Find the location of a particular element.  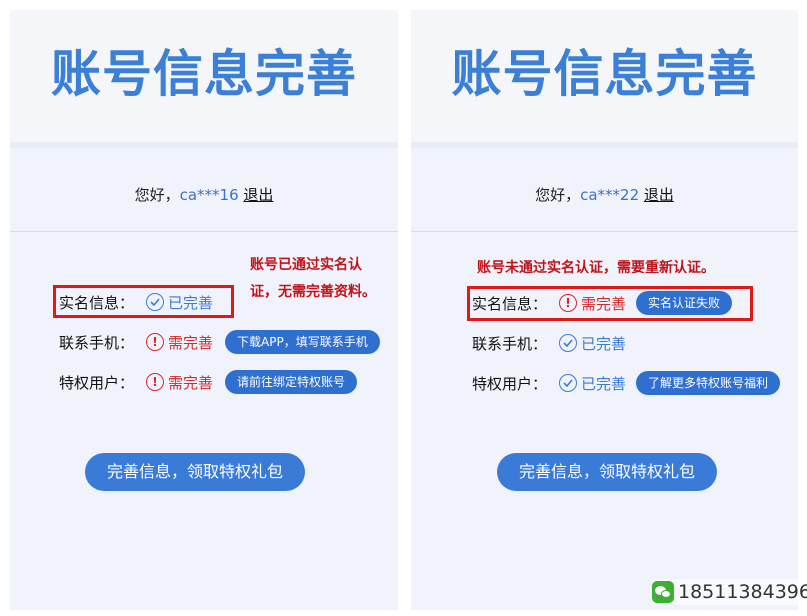

row-privileged-user: 特权用户： ! 需完善 请前往绑定特权账号 is located at coordinates (208, 382).